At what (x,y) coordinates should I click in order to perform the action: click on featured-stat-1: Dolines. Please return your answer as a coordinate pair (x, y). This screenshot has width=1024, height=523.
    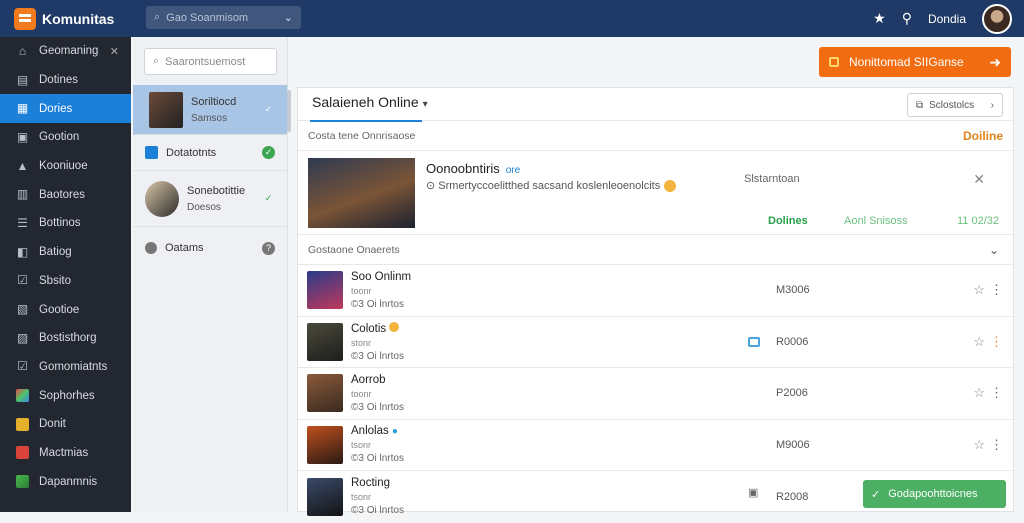
    Looking at the image, I should click on (788, 221).